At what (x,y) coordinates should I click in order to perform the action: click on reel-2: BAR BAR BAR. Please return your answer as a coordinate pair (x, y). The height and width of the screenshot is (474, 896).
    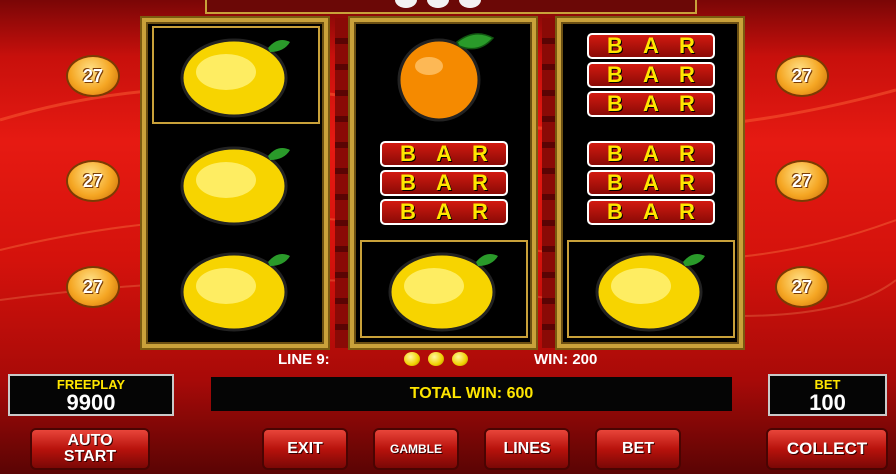
    Looking at the image, I should click on (443, 183).